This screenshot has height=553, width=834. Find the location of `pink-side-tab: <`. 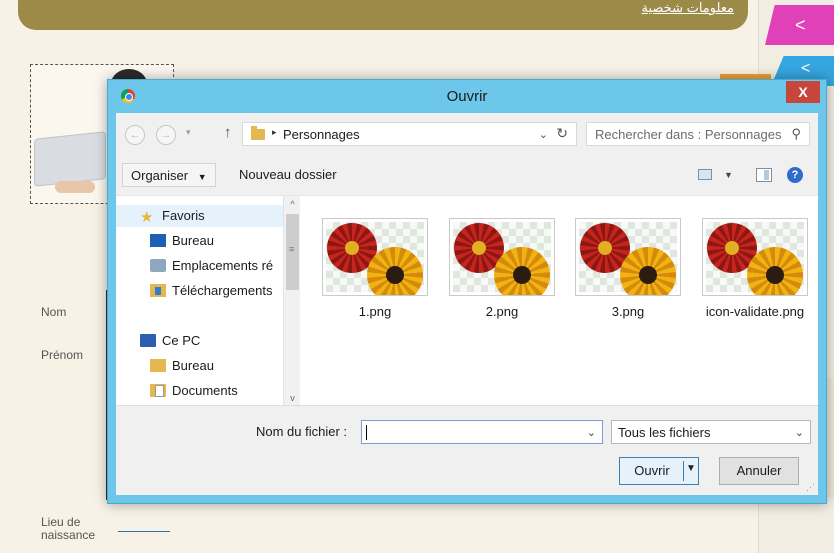

pink-side-tab: < is located at coordinates (799, 25).